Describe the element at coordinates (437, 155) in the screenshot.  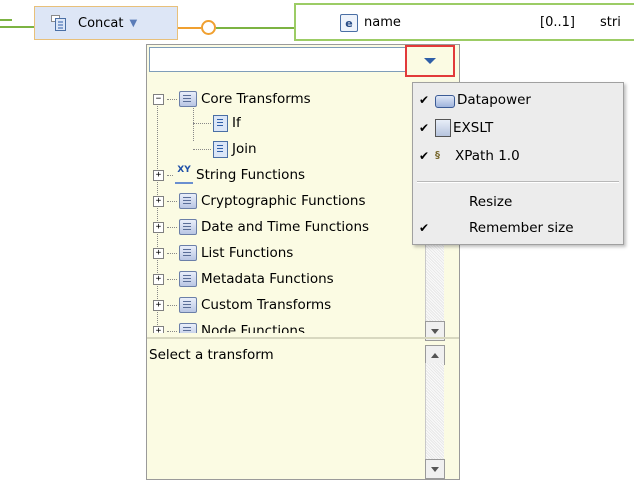
I see `xpath-icon: §` at that location.